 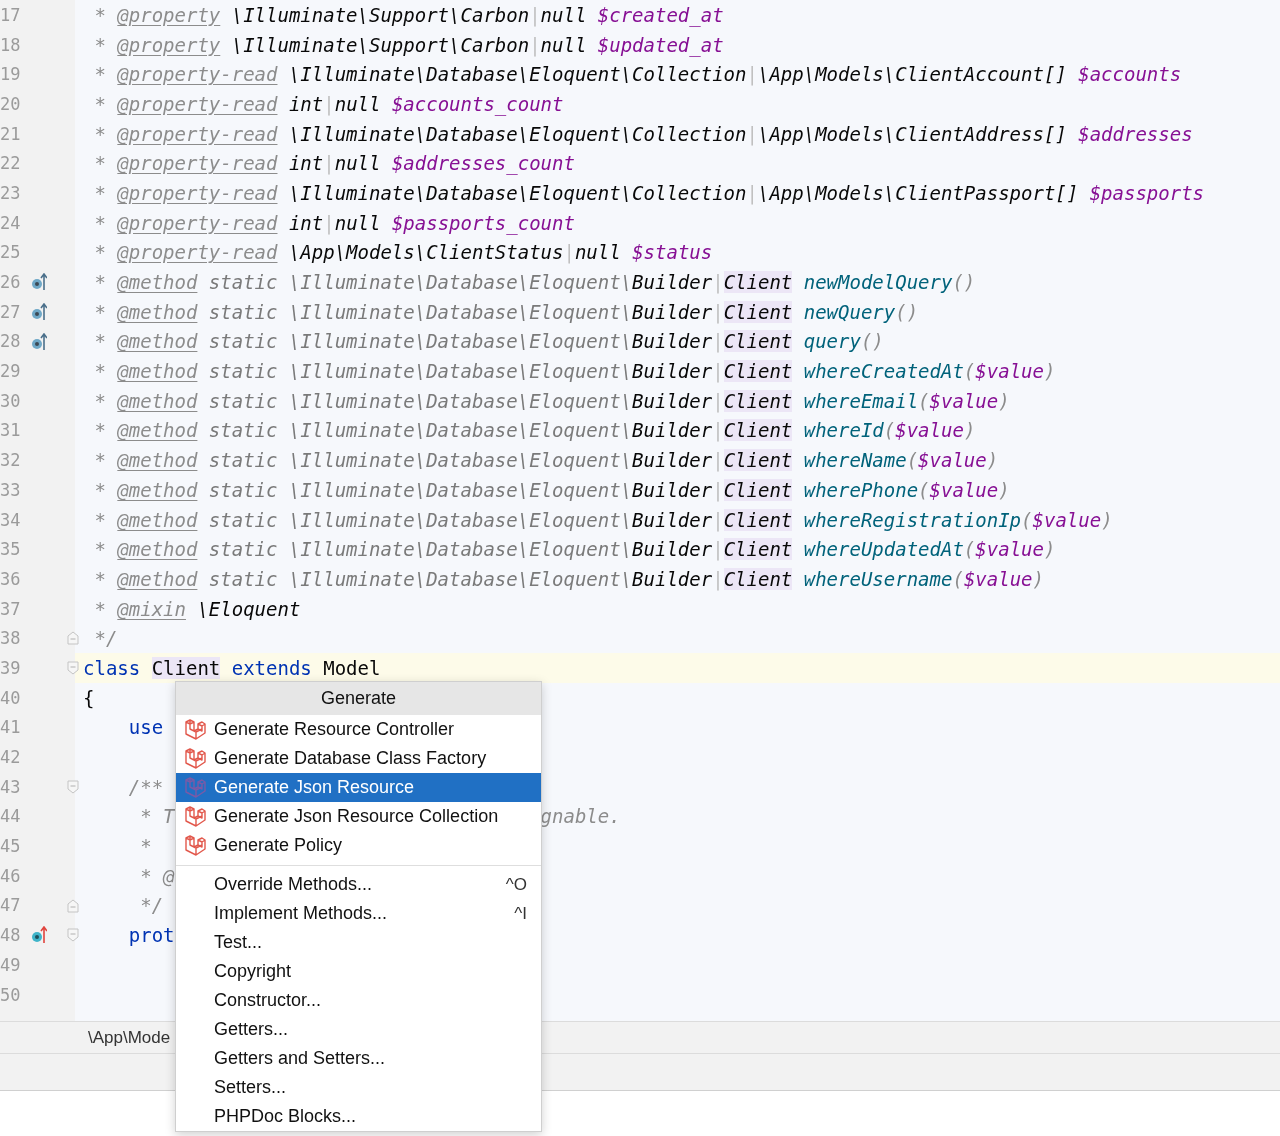 What do you see at coordinates (637, 75) in the screenshot?
I see `code-line: * @property-read \Illuminate\Database\Eloquent\Collection|\App\Models\ClientAccount[] $accounts` at bounding box center [637, 75].